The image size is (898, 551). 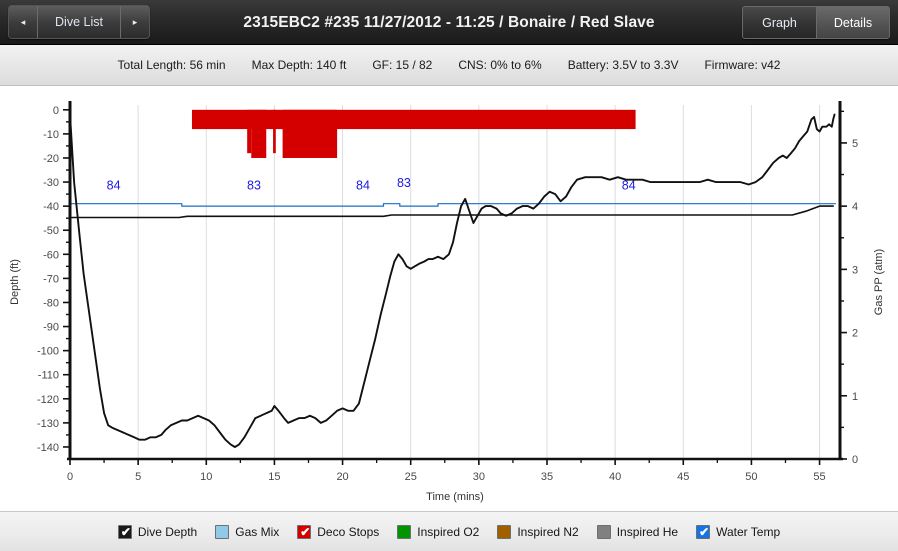 What do you see at coordinates (504, 531) in the screenshot?
I see `legend-checkbox-inspired-n2` at bounding box center [504, 531].